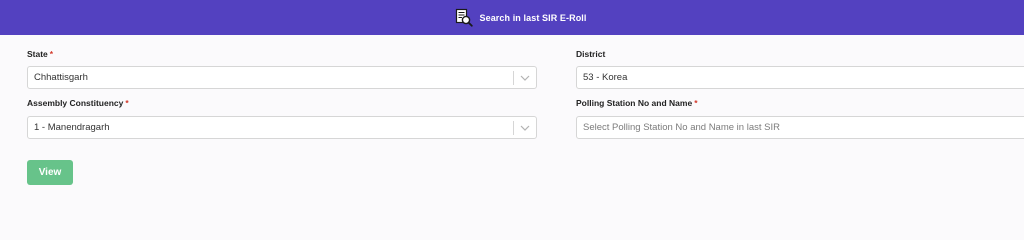 The image size is (1024, 240). I want to click on assembly-constituency-label-text: Assembly Constituency, so click(75, 103).